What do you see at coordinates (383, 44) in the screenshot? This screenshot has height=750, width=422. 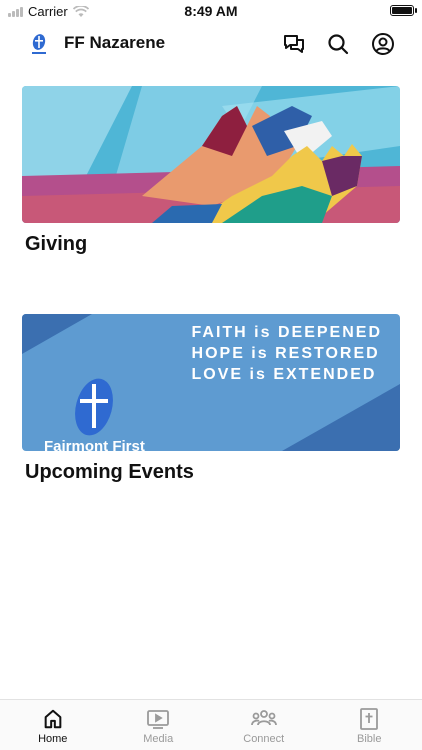 I see `account-icon` at bounding box center [383, 44].